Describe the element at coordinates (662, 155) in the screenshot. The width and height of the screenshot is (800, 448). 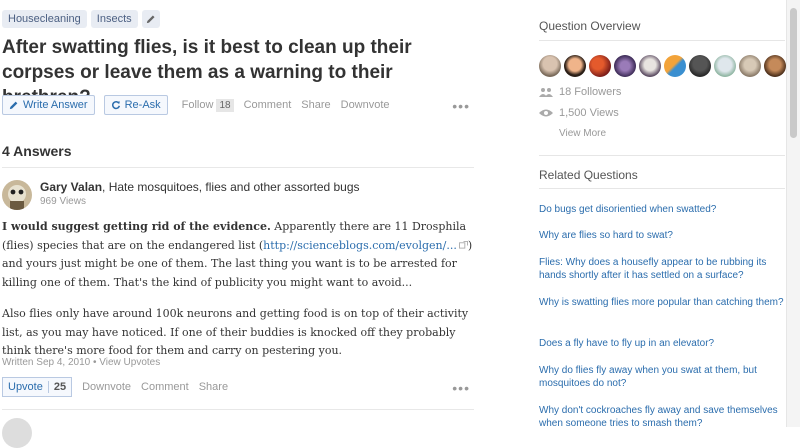
I see `sidebar-divider` at that location.